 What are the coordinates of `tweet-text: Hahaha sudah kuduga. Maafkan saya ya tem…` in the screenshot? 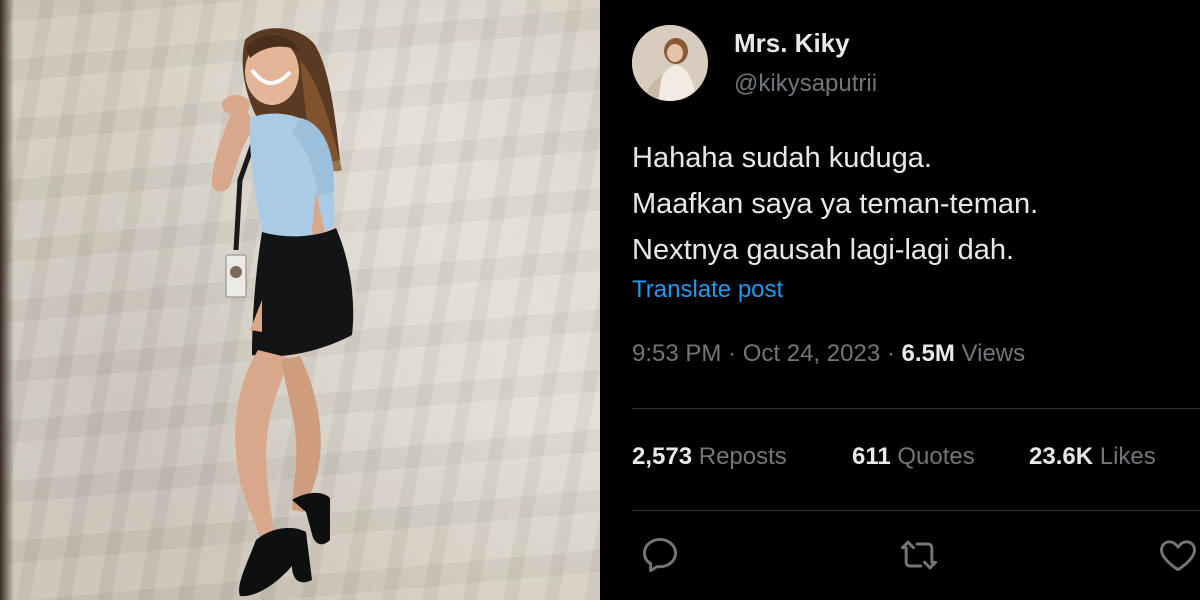 It's located at (835, 204).